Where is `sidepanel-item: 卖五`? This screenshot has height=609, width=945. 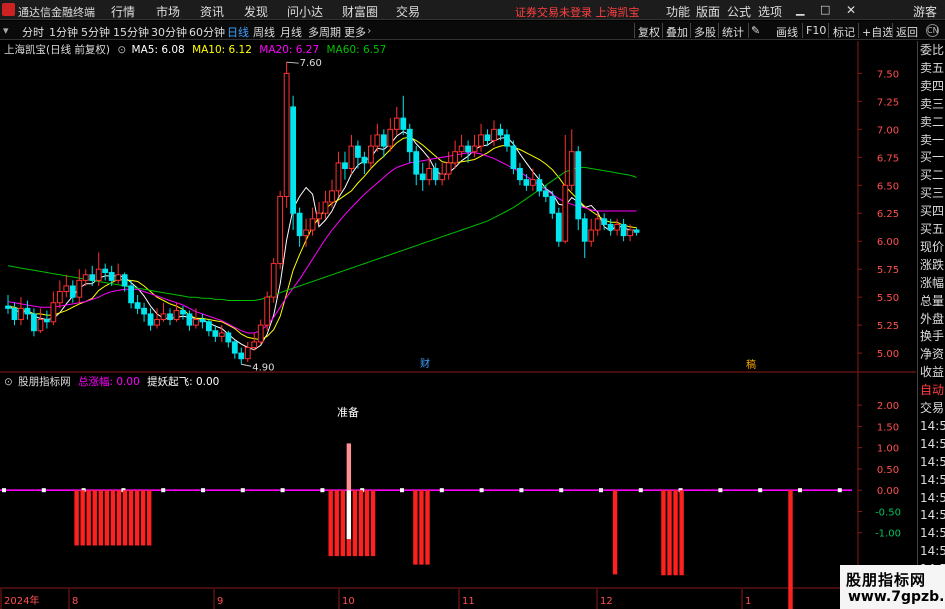
sidepanel-item: 卖五 is located at coordinates (932, 68).